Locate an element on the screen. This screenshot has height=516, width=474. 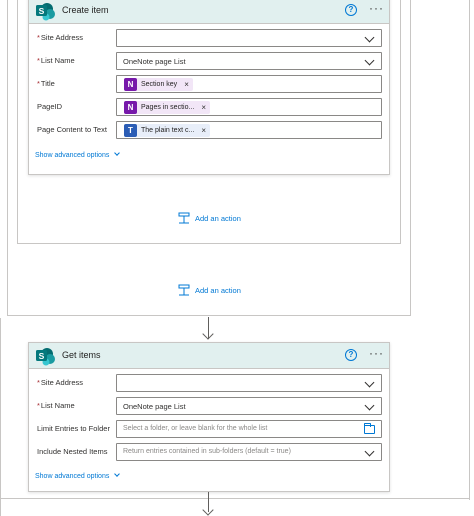
plain-text-token: T The plain text c... × is located at coordinates (167, 130).